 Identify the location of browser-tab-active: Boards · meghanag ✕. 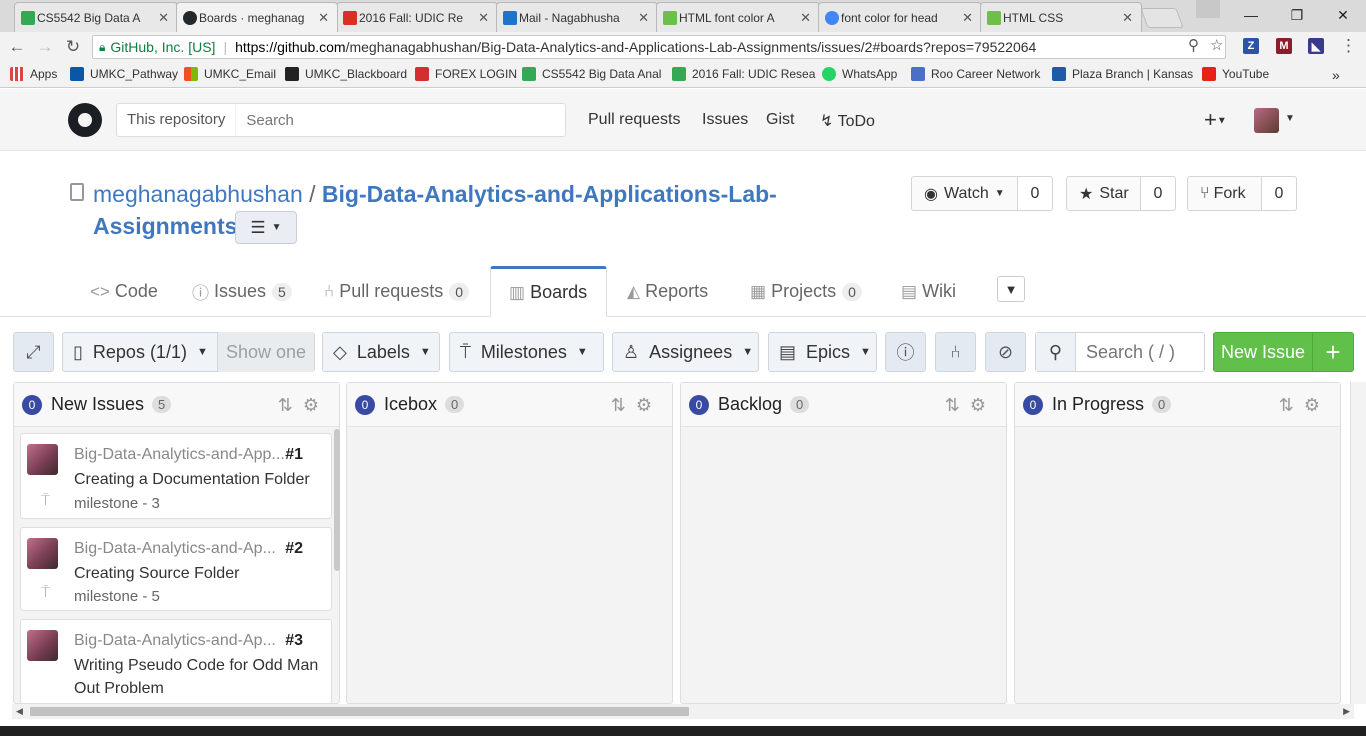
(257, 17).